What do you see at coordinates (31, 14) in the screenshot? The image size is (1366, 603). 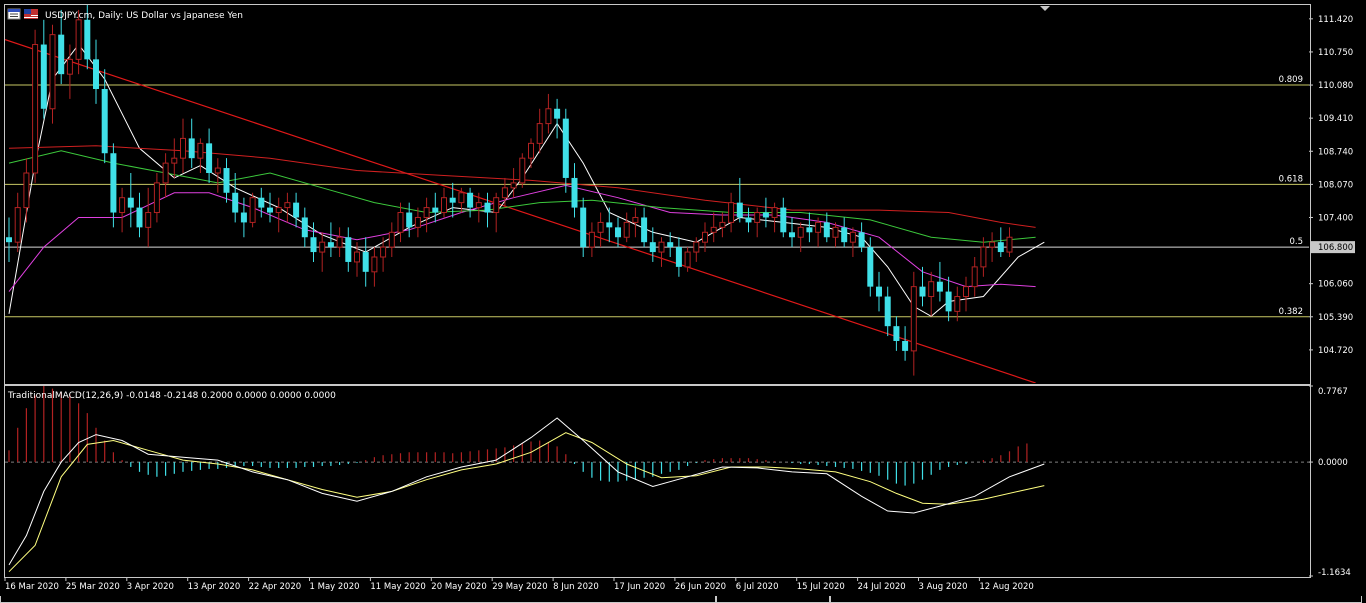 I see `flag-icon` at bounding box center [31, 14].